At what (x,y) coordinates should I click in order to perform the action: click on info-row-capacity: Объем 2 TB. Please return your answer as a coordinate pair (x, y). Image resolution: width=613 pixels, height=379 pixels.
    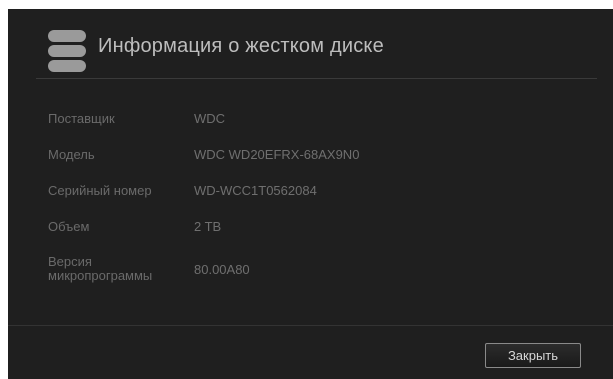
    Looking at the image, I should click on (308, 238).